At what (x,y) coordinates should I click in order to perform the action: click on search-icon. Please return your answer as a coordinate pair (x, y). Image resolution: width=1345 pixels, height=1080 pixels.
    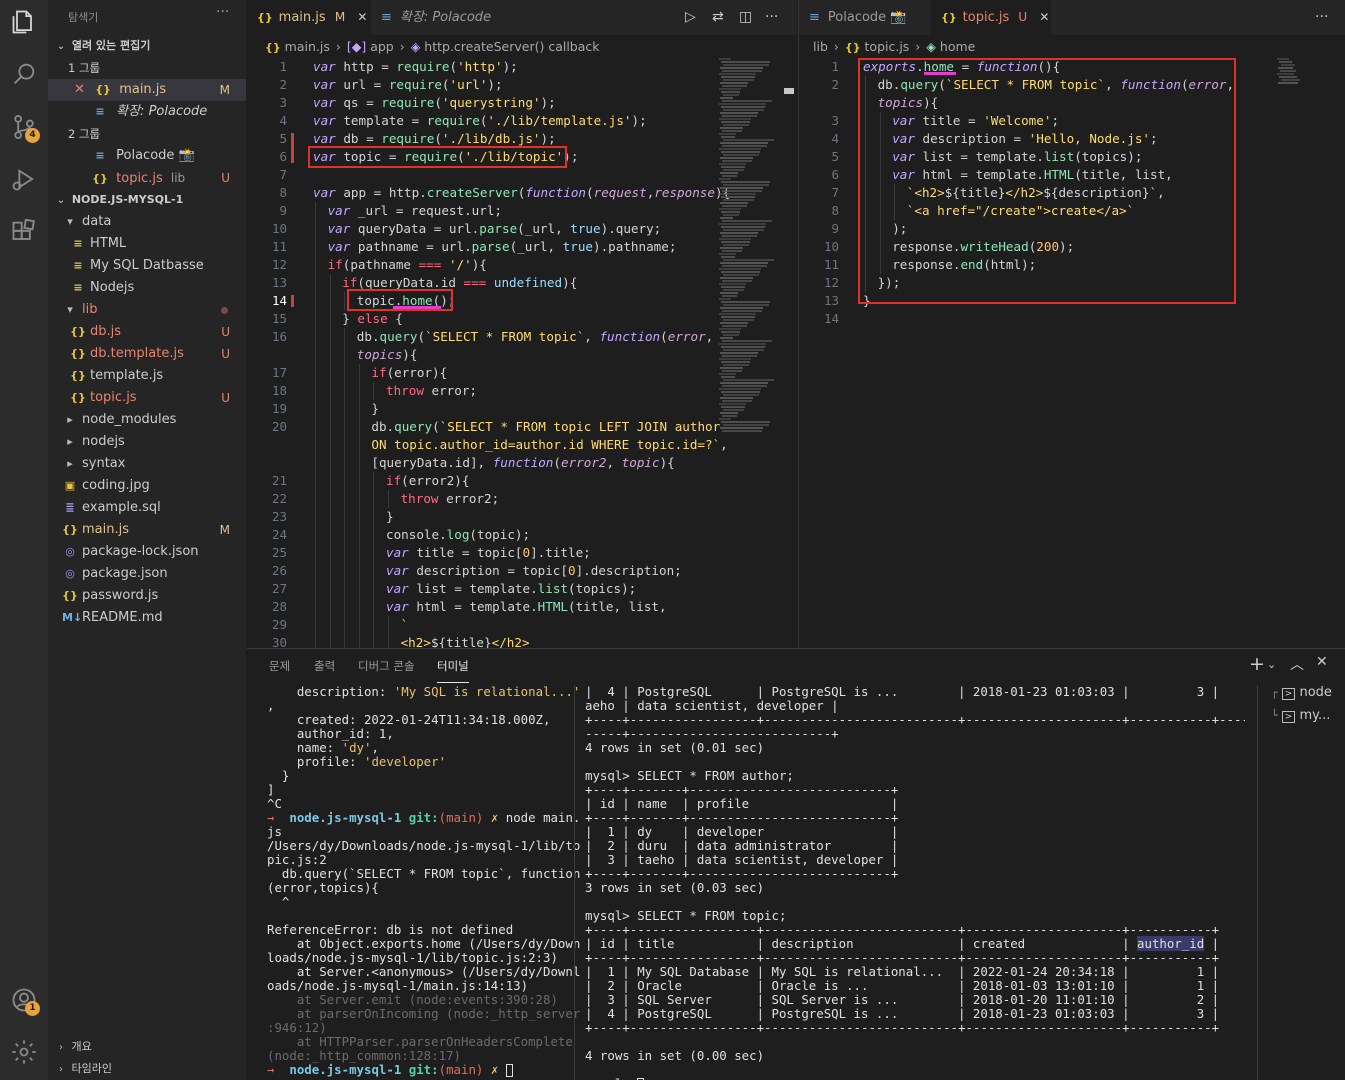
    Looking at the image, I should click on (24, 74).